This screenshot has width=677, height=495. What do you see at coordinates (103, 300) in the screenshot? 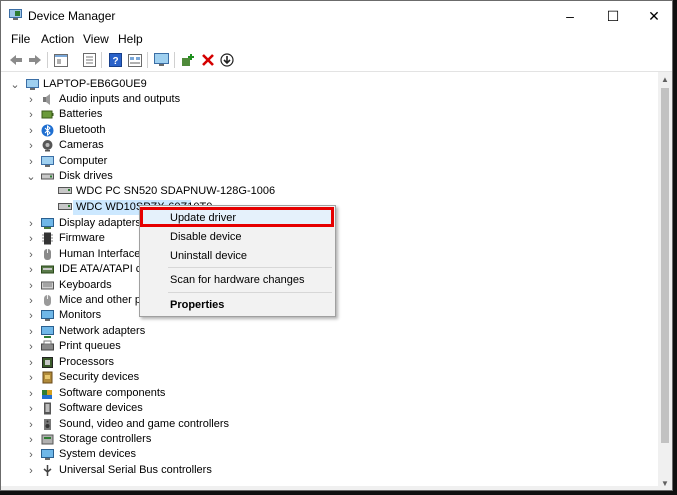
I see `tree-category-item: Mice and other po` at bounding box center [103, 300].